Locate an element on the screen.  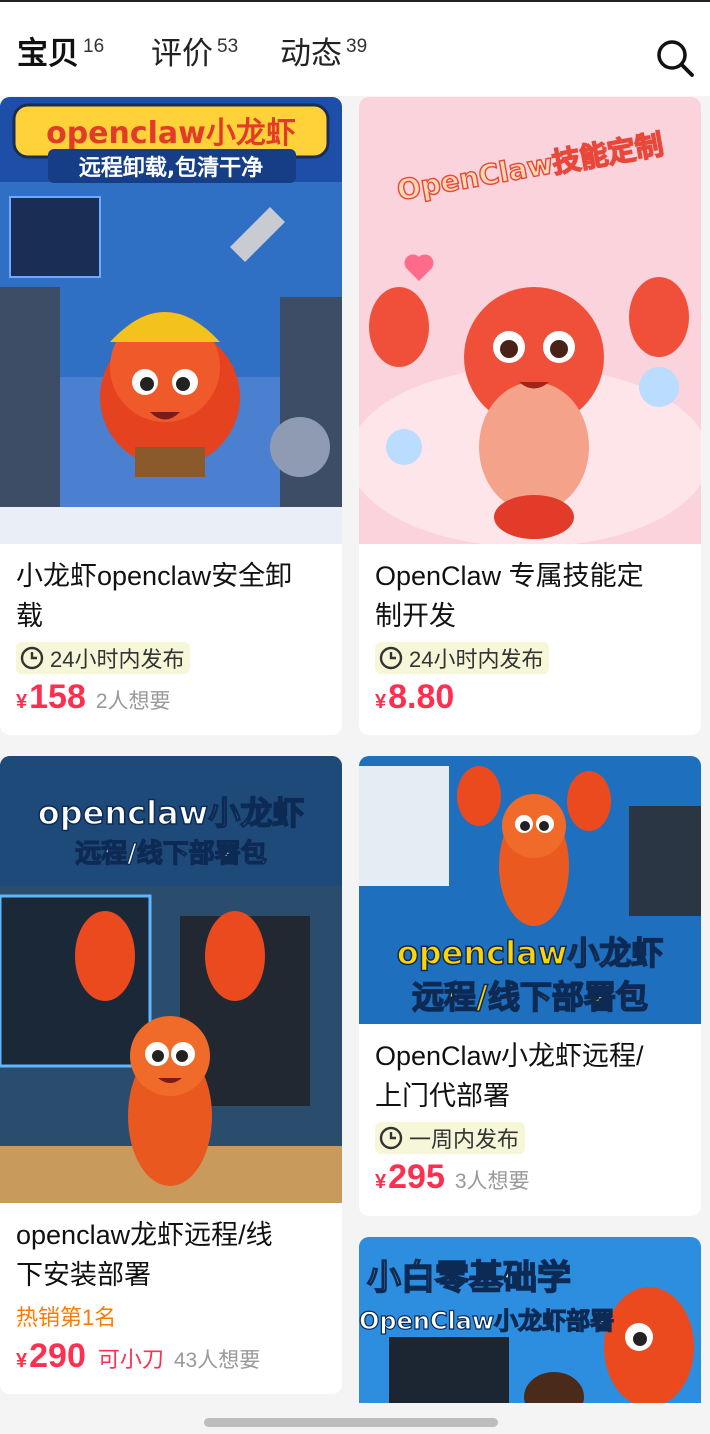
search-icon is located at coordinates (675, 58).